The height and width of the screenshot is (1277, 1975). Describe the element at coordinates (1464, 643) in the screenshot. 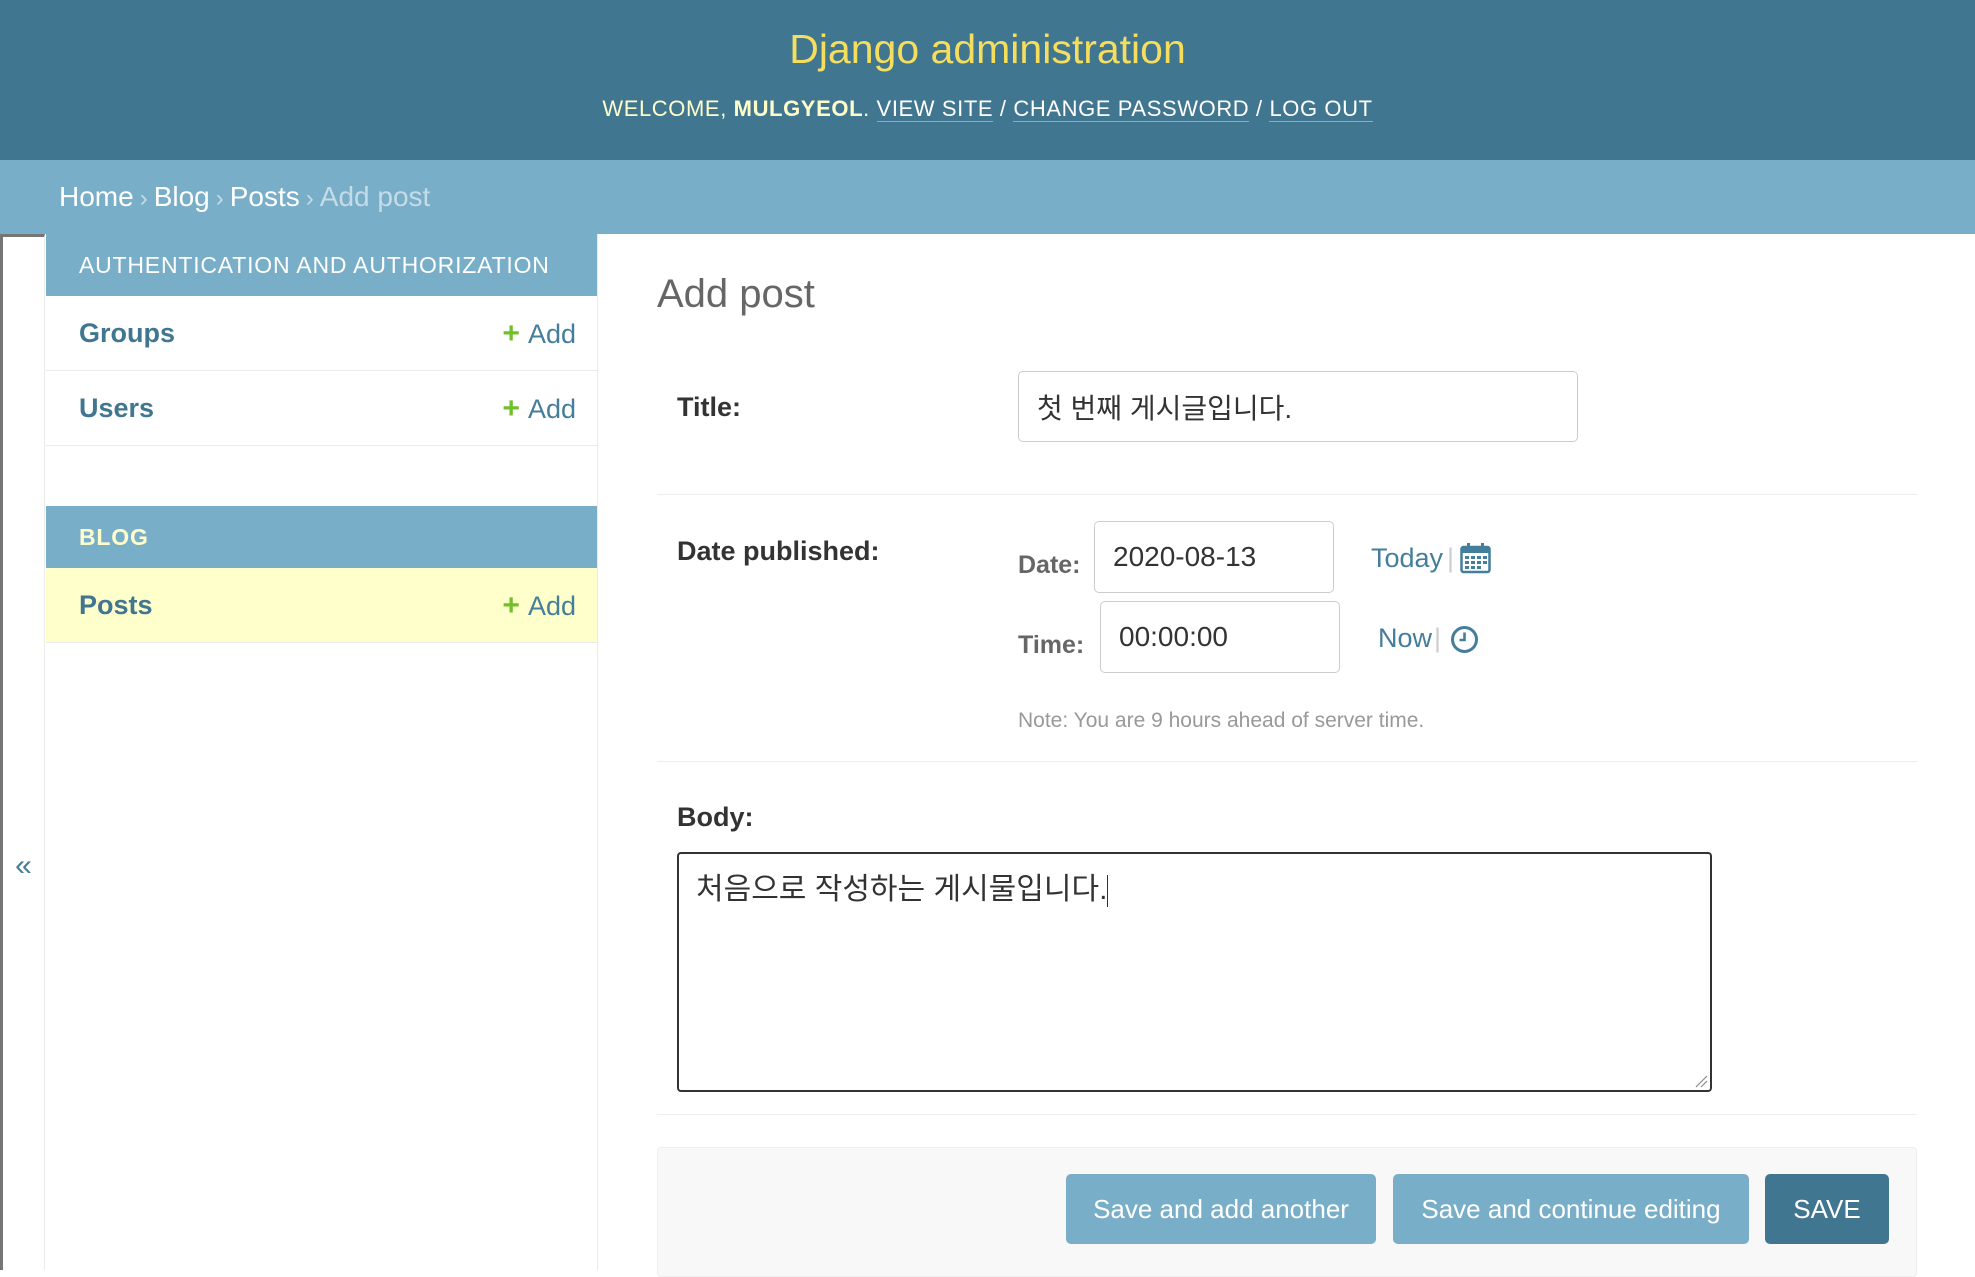

I see `clock-icon` at that location.